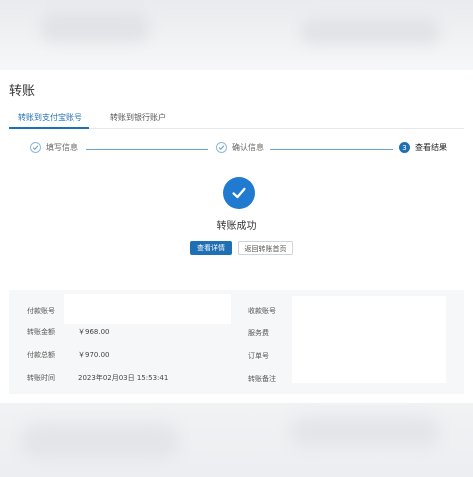 The image size is (473, 477). Describe the element at coordinates (236, 35) in the screenshot. I see `blurred-top-area` at that location.